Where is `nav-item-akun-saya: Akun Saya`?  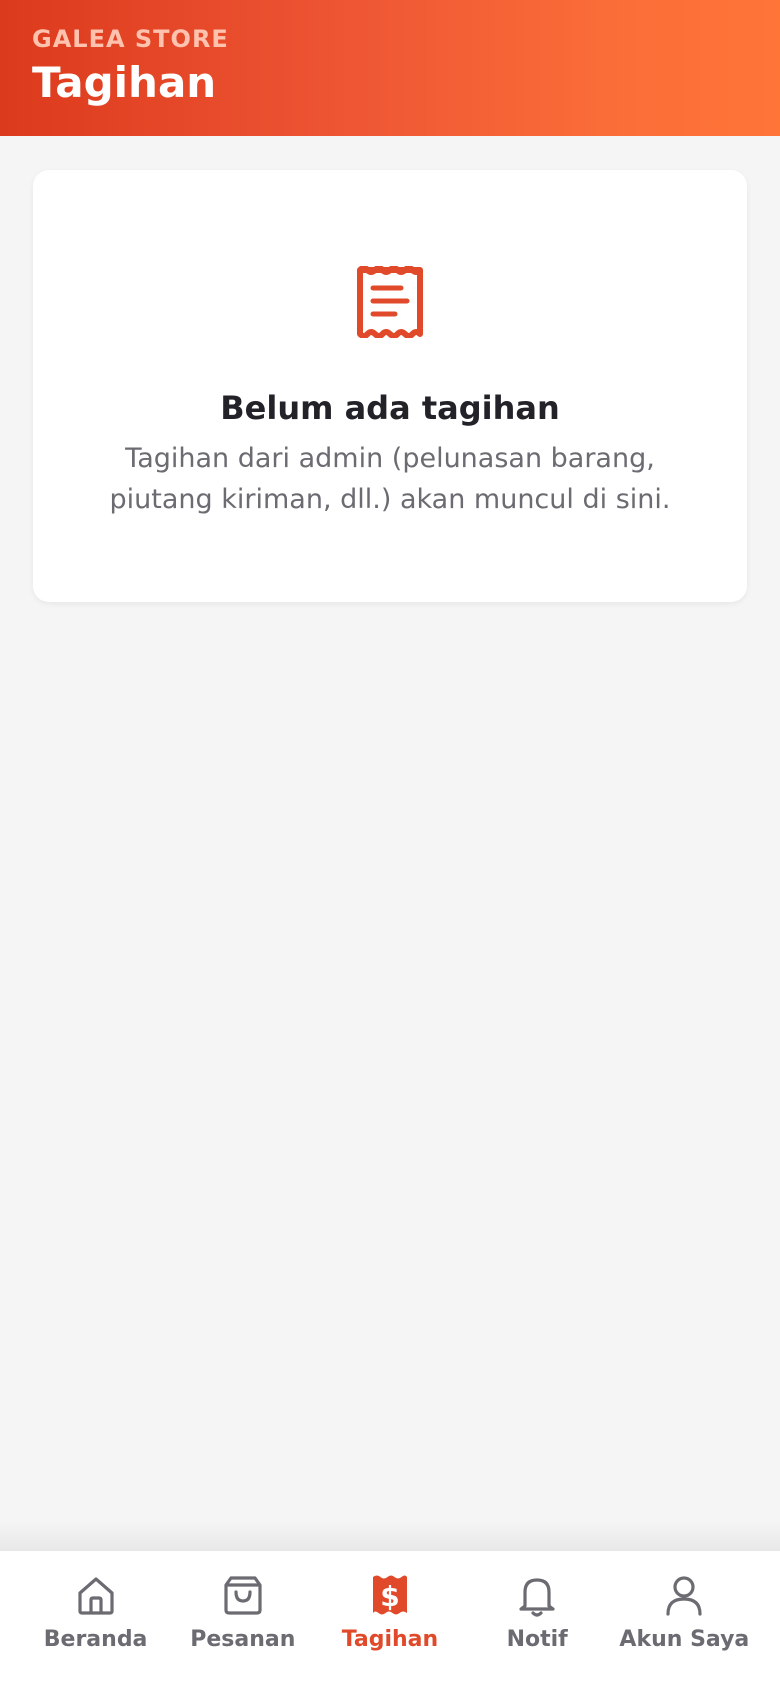
nav-item-akun-saya: Akun Saya is located at coordinates (684, 1619).